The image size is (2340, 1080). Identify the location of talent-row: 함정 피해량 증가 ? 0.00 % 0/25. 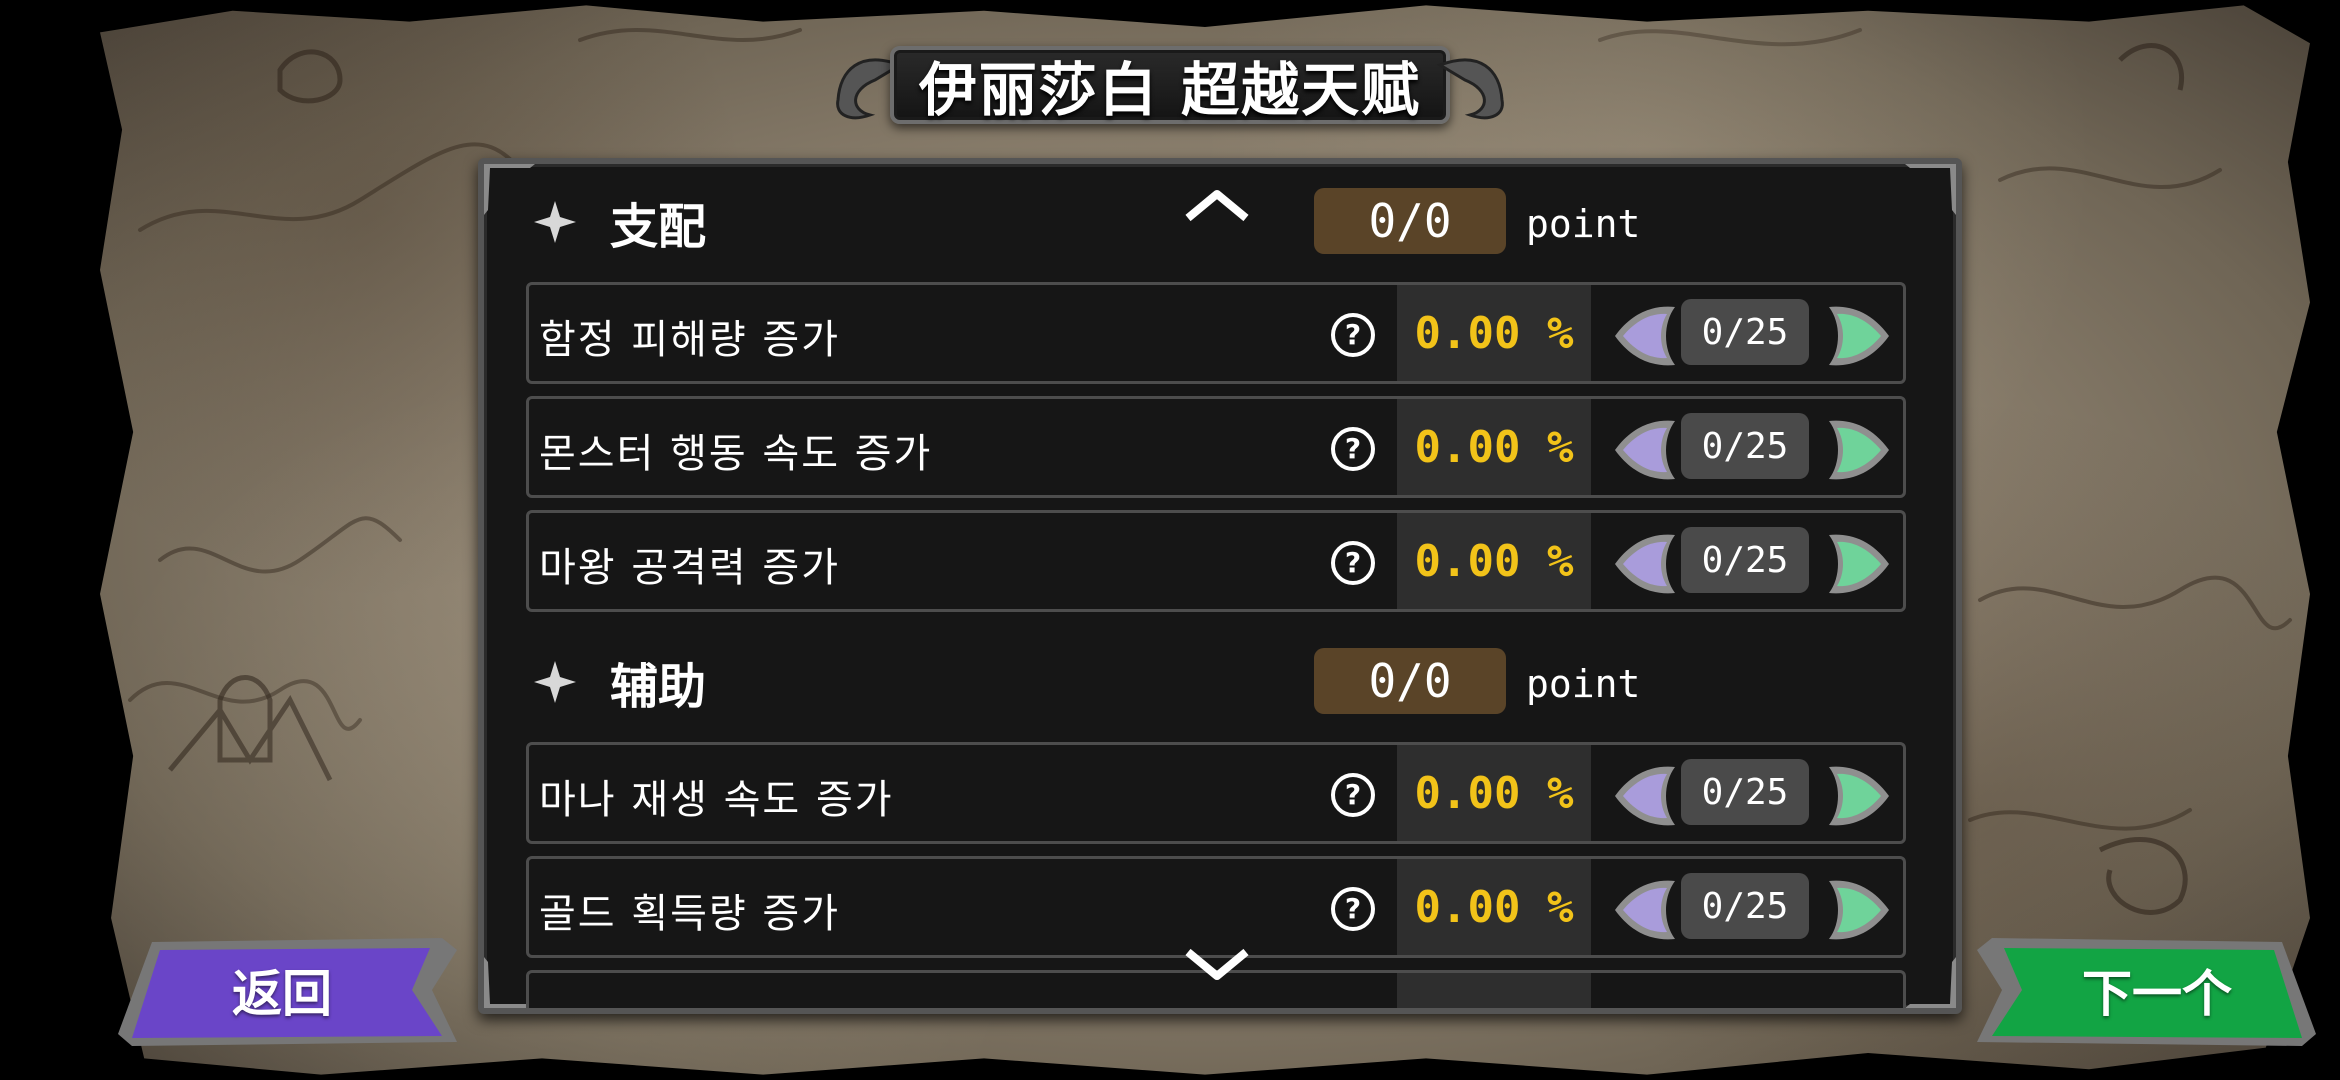
(1216, 333).